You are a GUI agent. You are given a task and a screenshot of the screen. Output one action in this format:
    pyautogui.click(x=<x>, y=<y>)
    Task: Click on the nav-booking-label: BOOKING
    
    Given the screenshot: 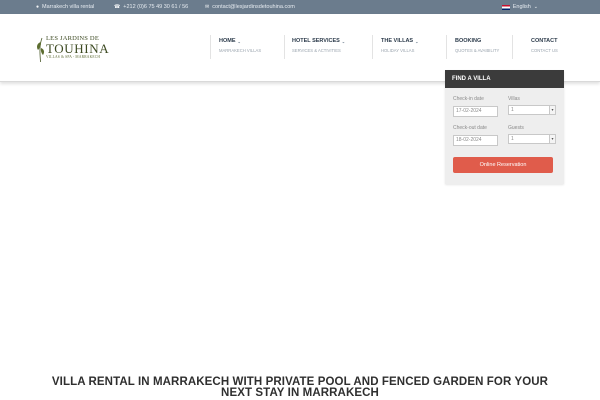 What is the action you would take?
    pyautogui.click(x=468, y=41)
    